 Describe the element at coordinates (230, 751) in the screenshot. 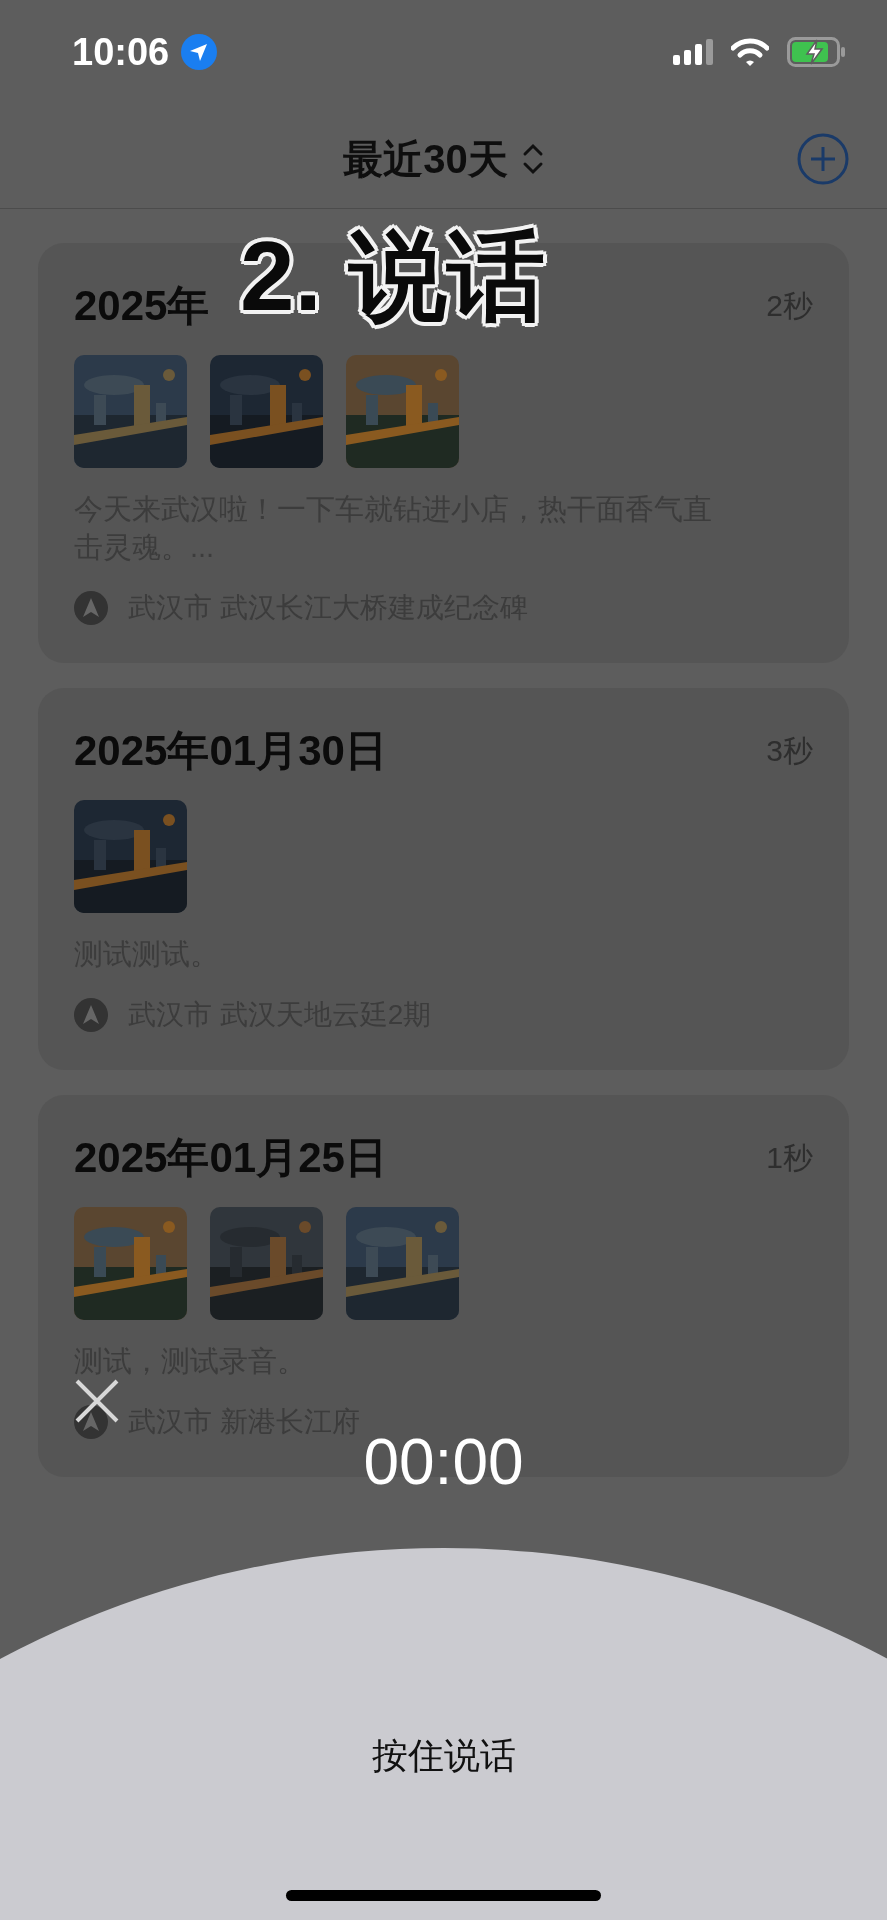

I see `entry-date: 2025年01月30日` at that location.